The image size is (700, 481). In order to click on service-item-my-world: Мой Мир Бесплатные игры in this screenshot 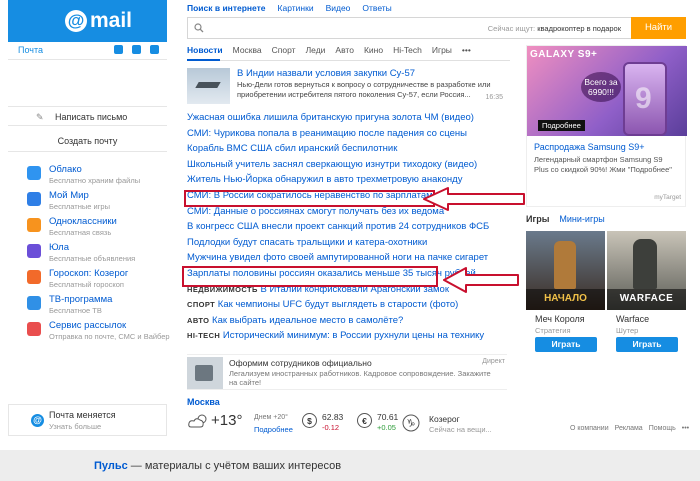, I will do `click(102, 203)`.